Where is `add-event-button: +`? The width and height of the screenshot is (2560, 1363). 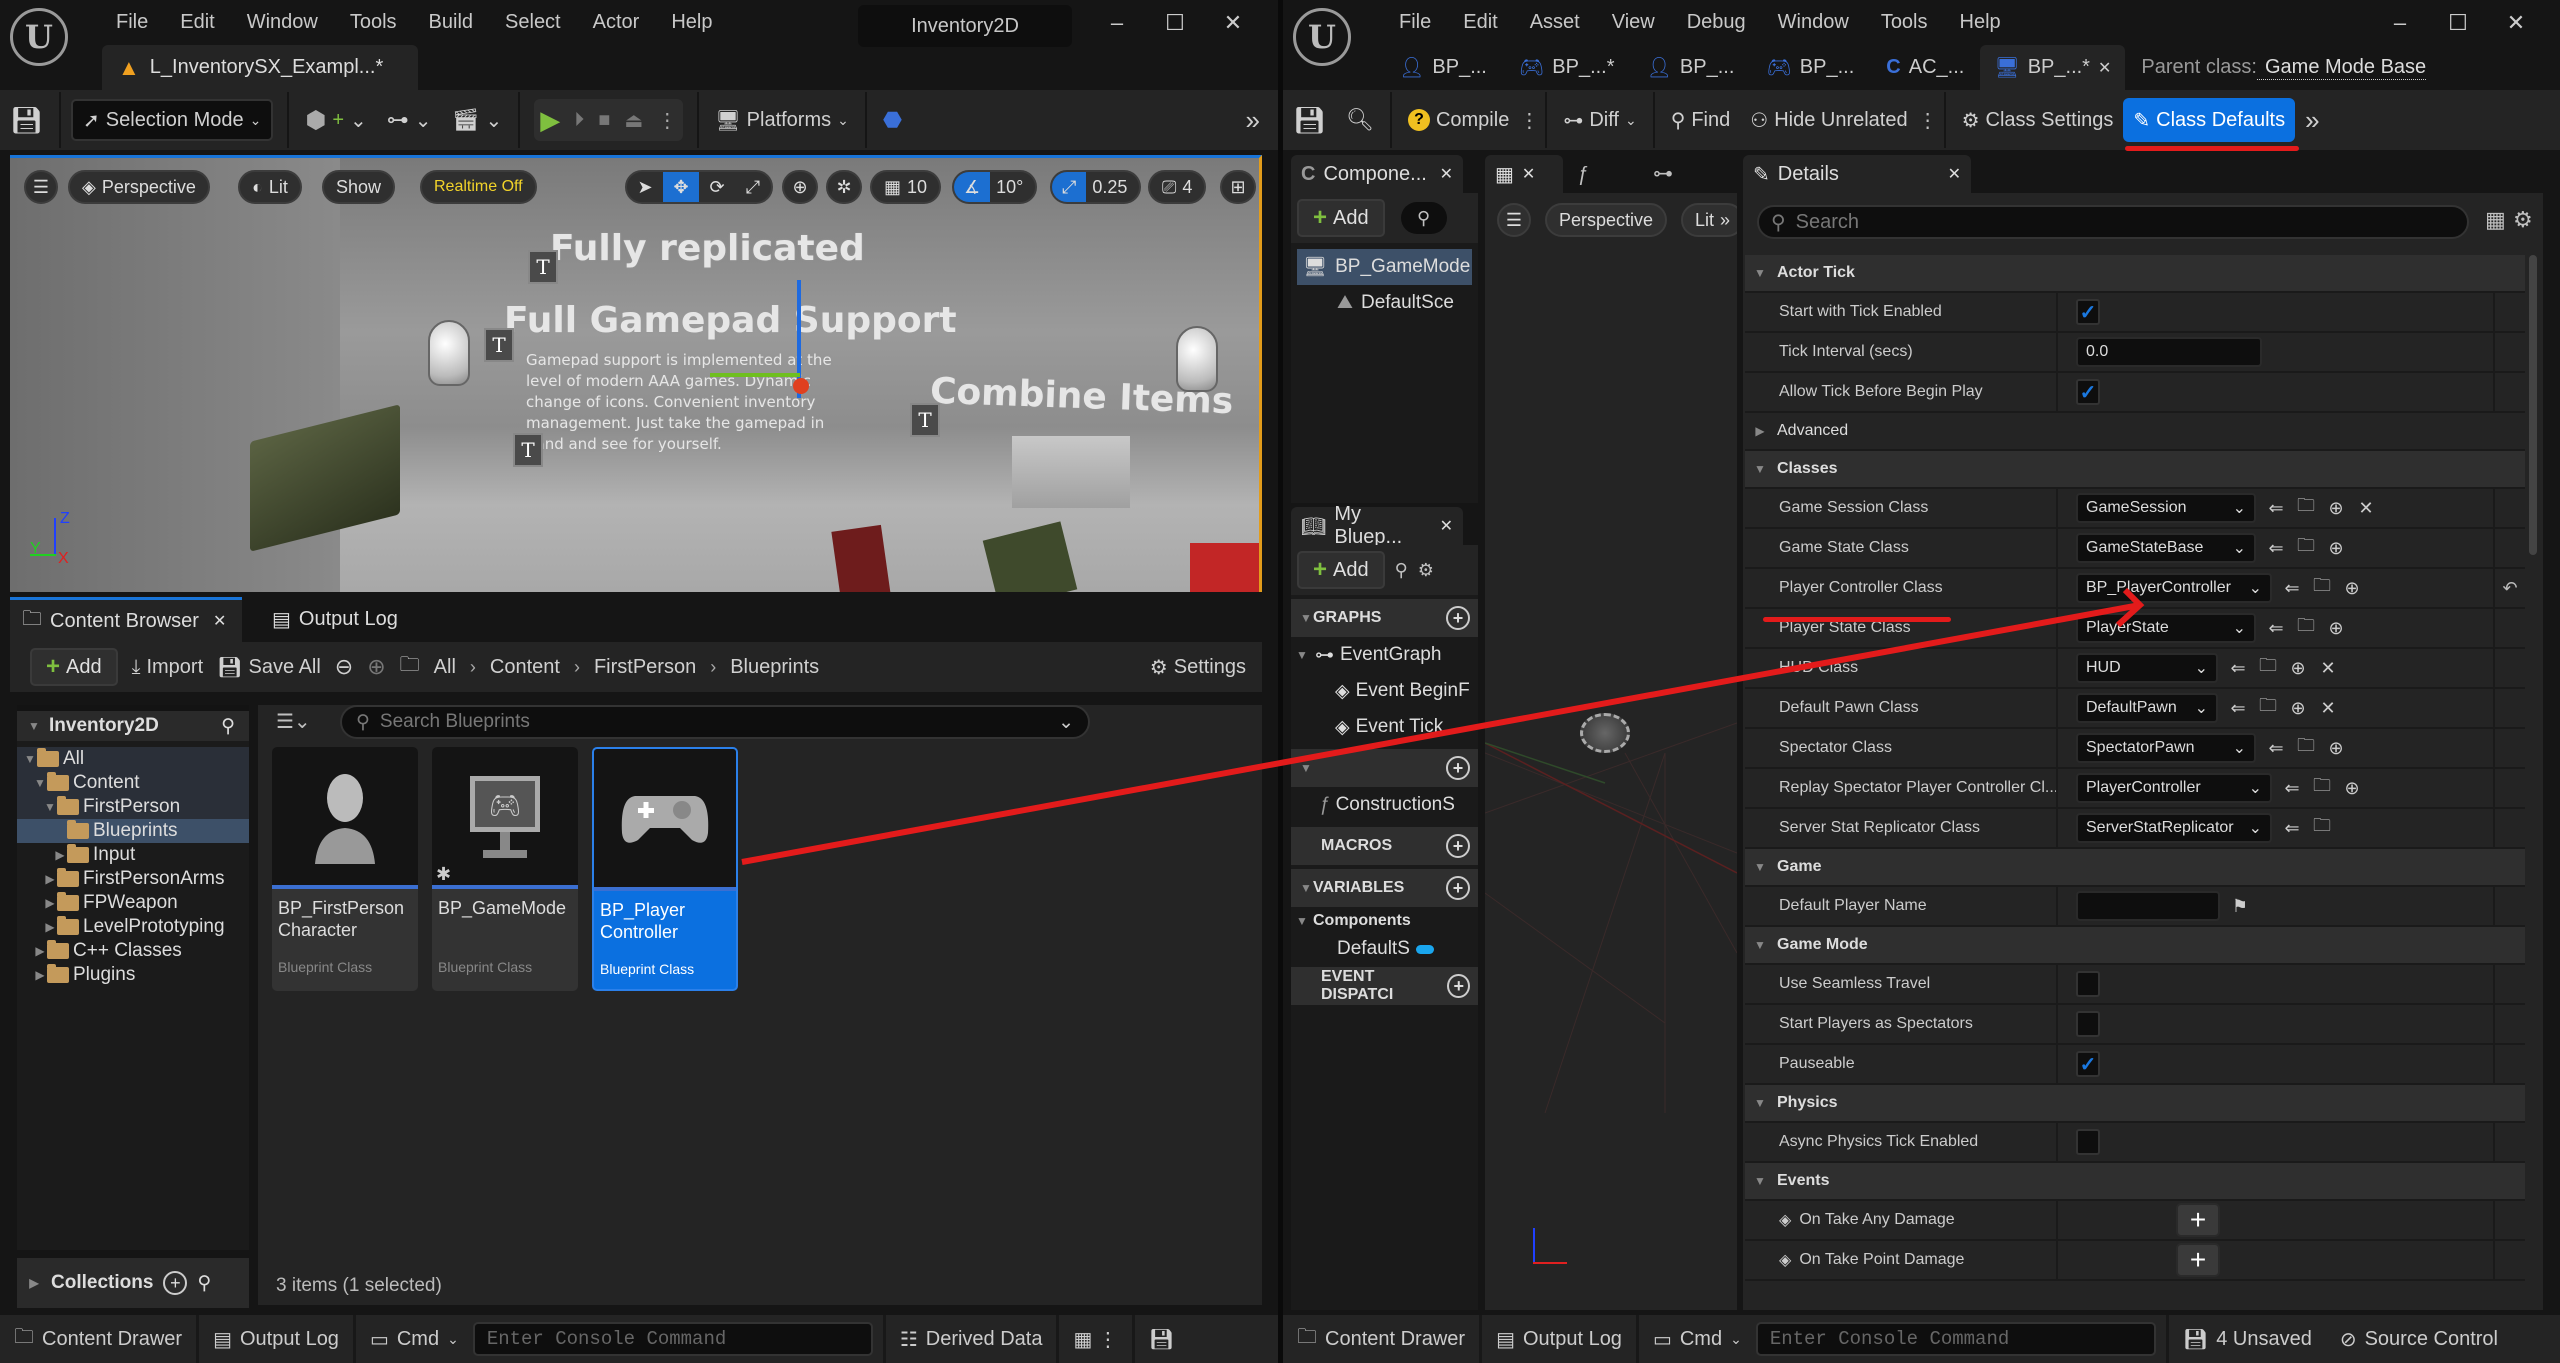
add-event-button: + is located at coordinates (2198, 1260).